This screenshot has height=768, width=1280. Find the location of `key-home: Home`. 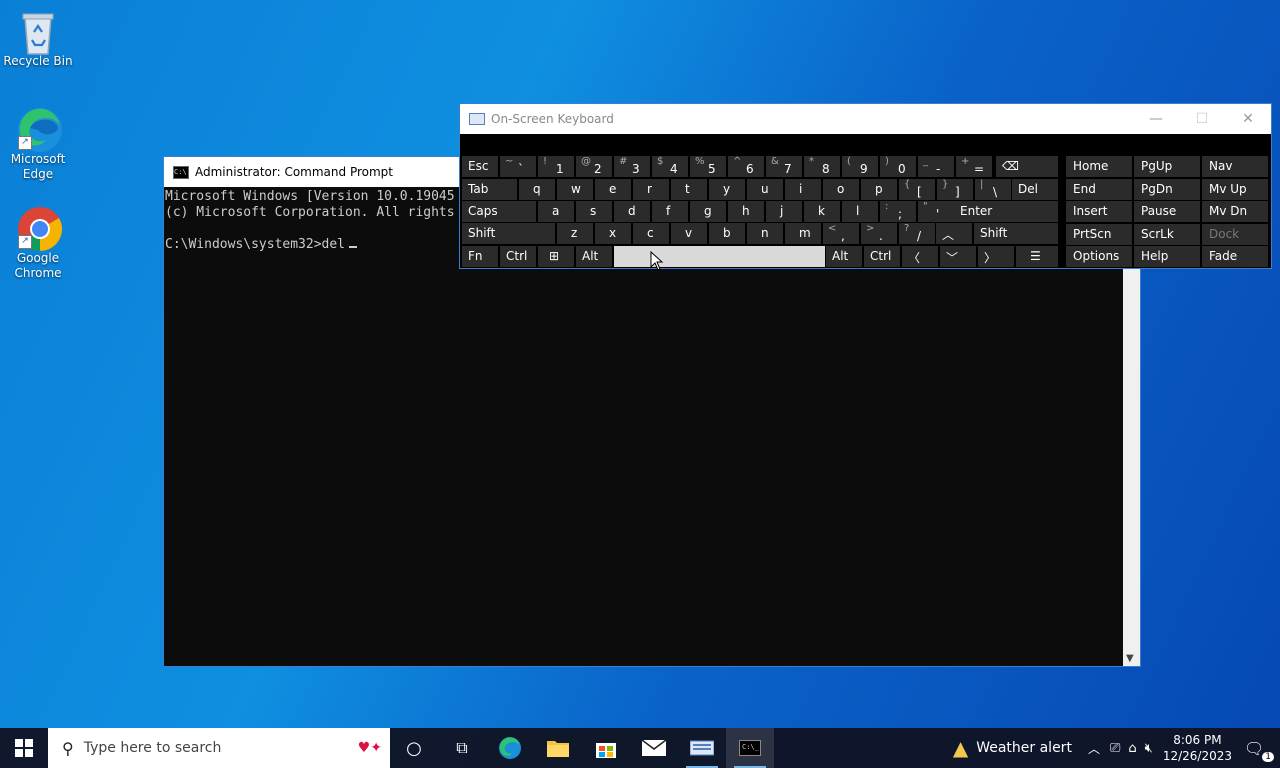

key-home: Home is located at coordinates (1099, 166).